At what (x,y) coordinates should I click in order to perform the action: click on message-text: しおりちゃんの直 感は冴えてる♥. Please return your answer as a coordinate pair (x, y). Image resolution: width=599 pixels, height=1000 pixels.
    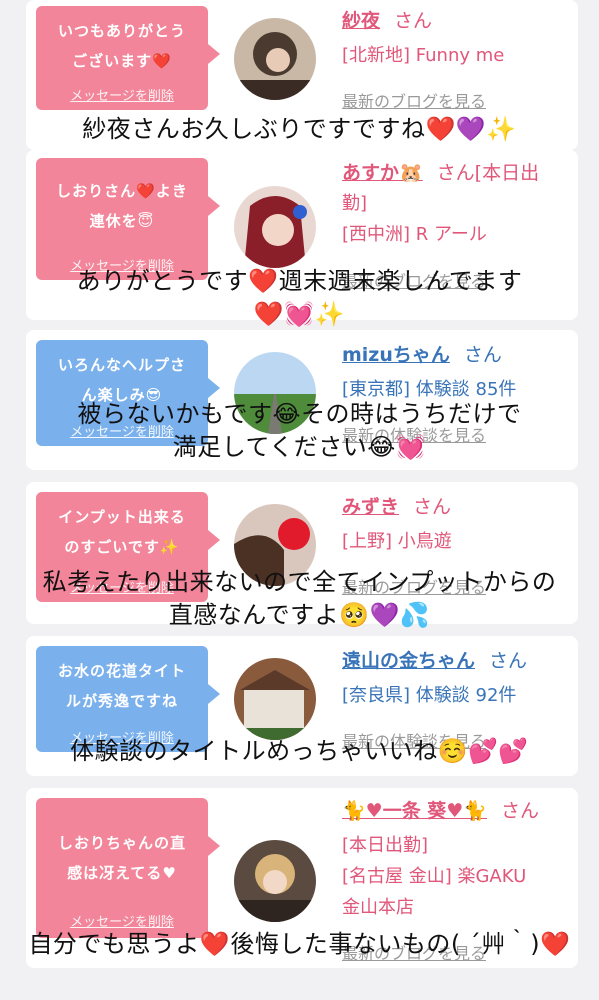
    Looking at the image, I should click on (121, 858).